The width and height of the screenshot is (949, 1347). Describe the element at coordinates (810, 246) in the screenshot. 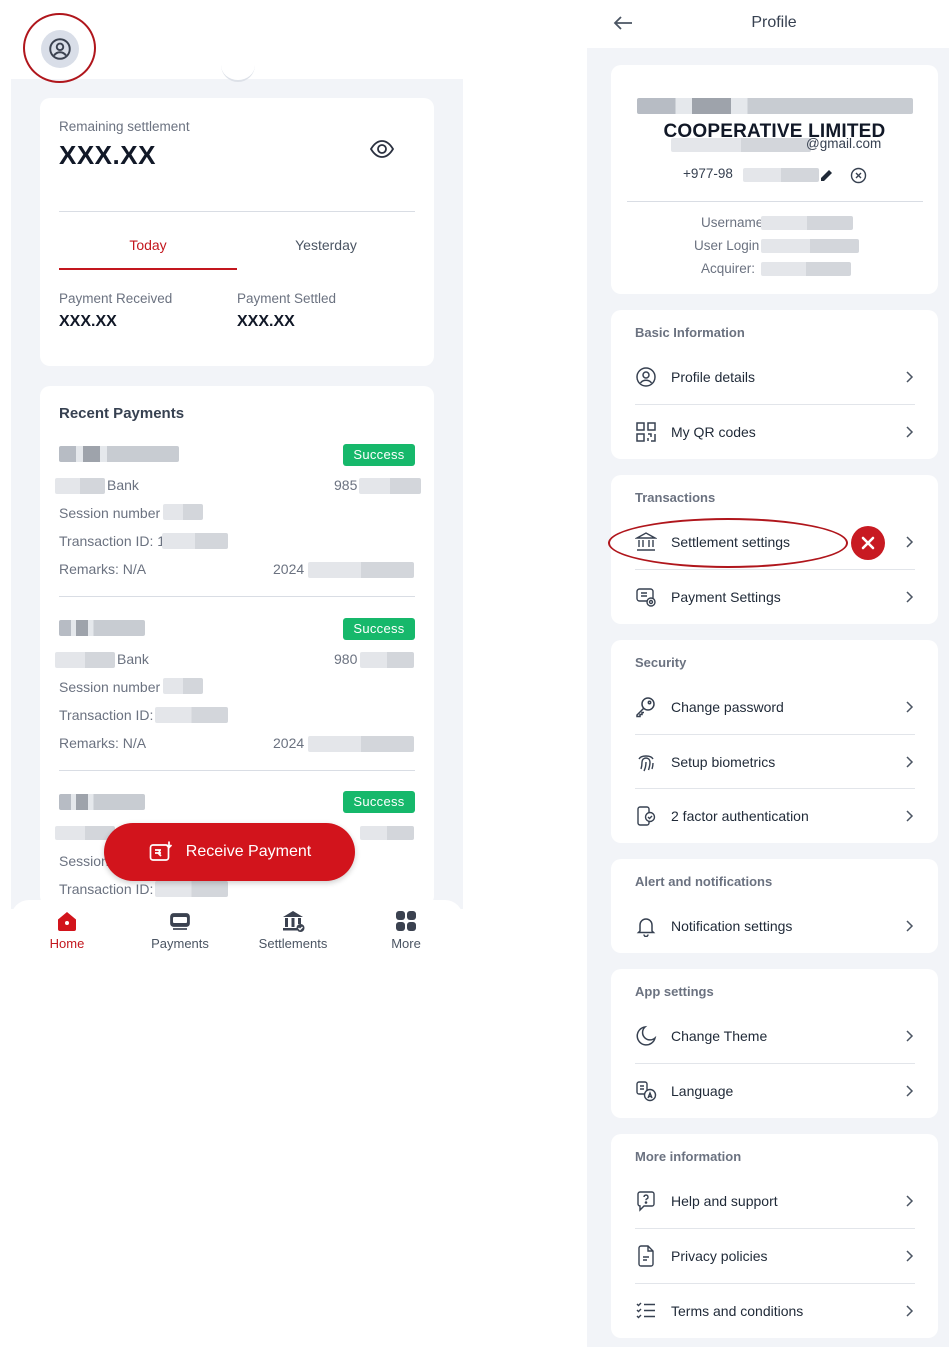

I see `redacted-user-login` at that location.